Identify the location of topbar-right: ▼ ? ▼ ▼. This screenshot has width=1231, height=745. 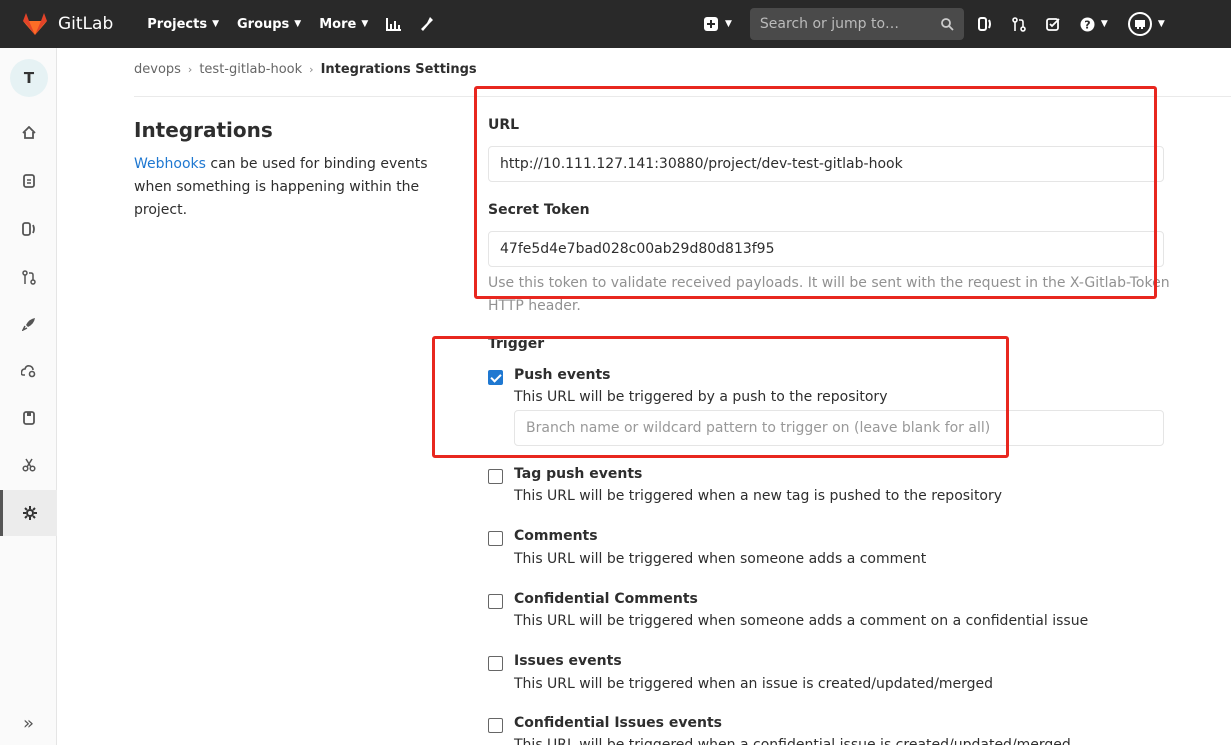
(934, 24).